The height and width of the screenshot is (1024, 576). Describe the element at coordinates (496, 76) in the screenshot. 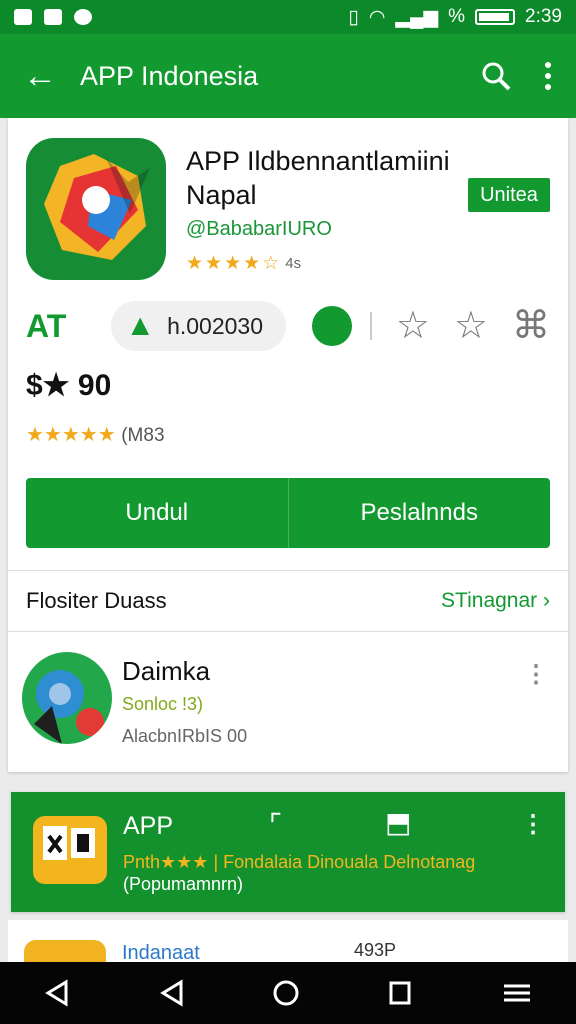

I see `search-icon` at that location.